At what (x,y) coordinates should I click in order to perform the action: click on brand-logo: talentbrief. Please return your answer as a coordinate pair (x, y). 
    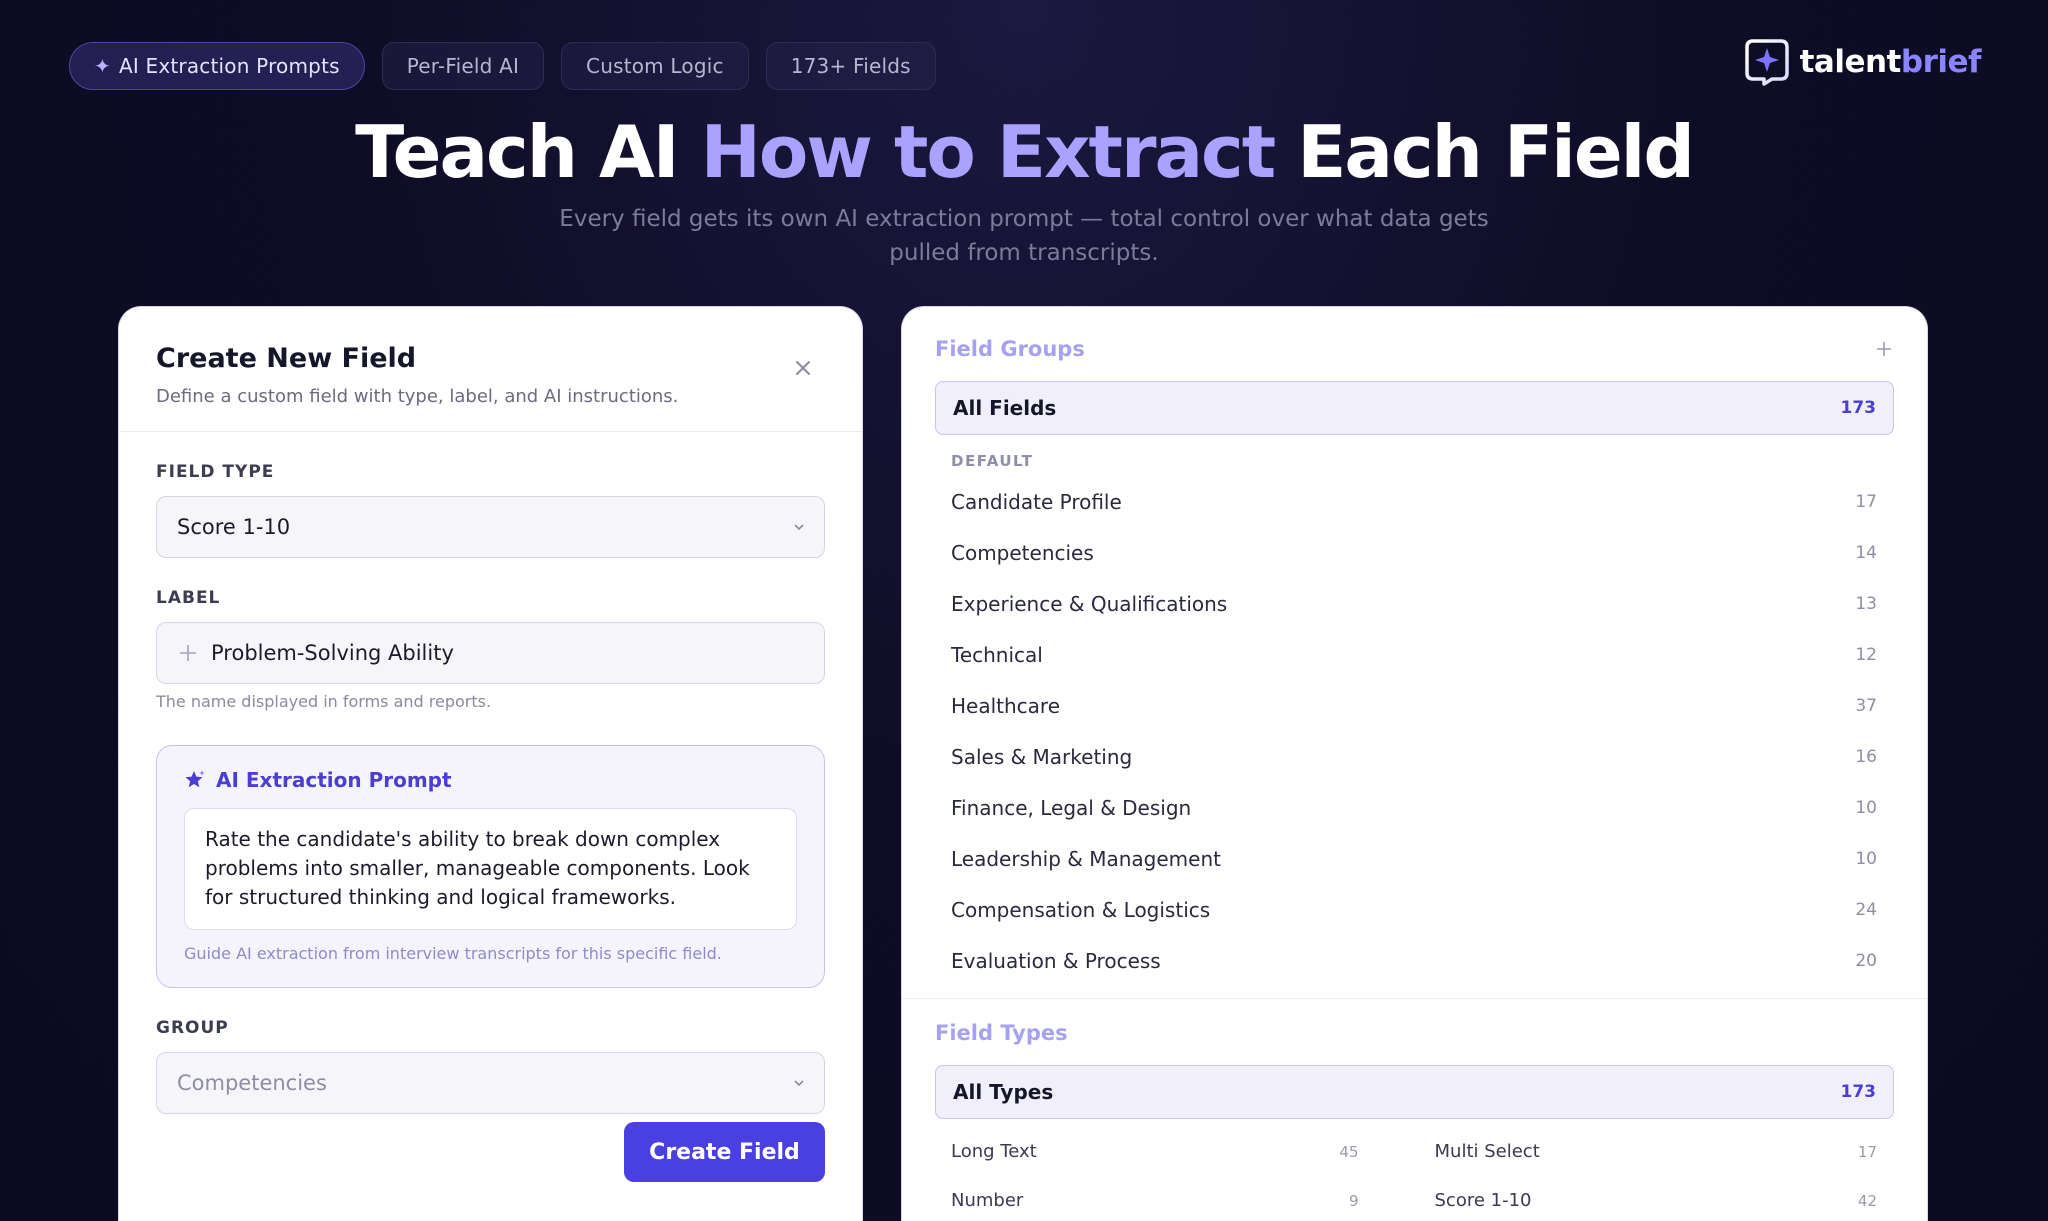
    Looking at the image, I should click on (1863, 62).